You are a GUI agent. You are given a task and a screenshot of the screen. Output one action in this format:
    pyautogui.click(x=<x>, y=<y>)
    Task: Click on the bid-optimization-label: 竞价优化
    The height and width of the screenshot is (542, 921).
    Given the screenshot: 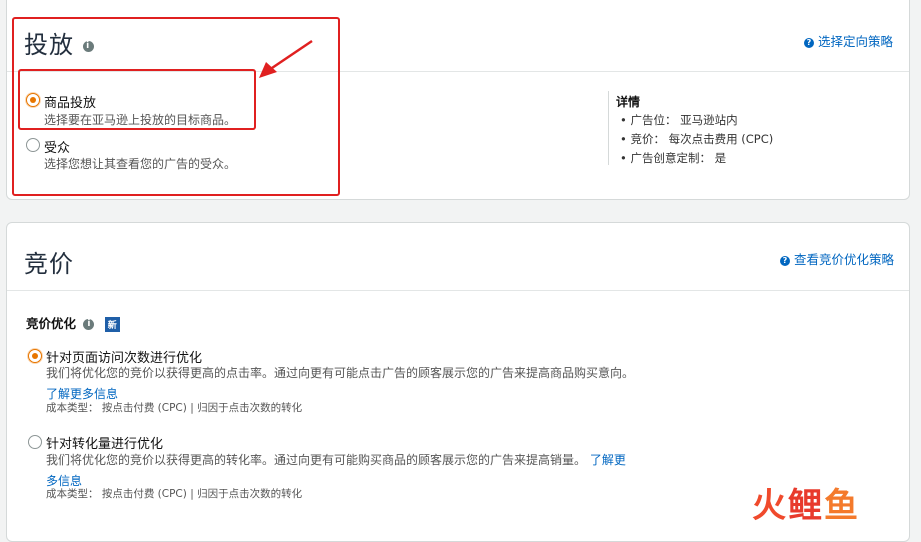 What is the action you would take?
    pyautogui.click(x=51, y=323)
    